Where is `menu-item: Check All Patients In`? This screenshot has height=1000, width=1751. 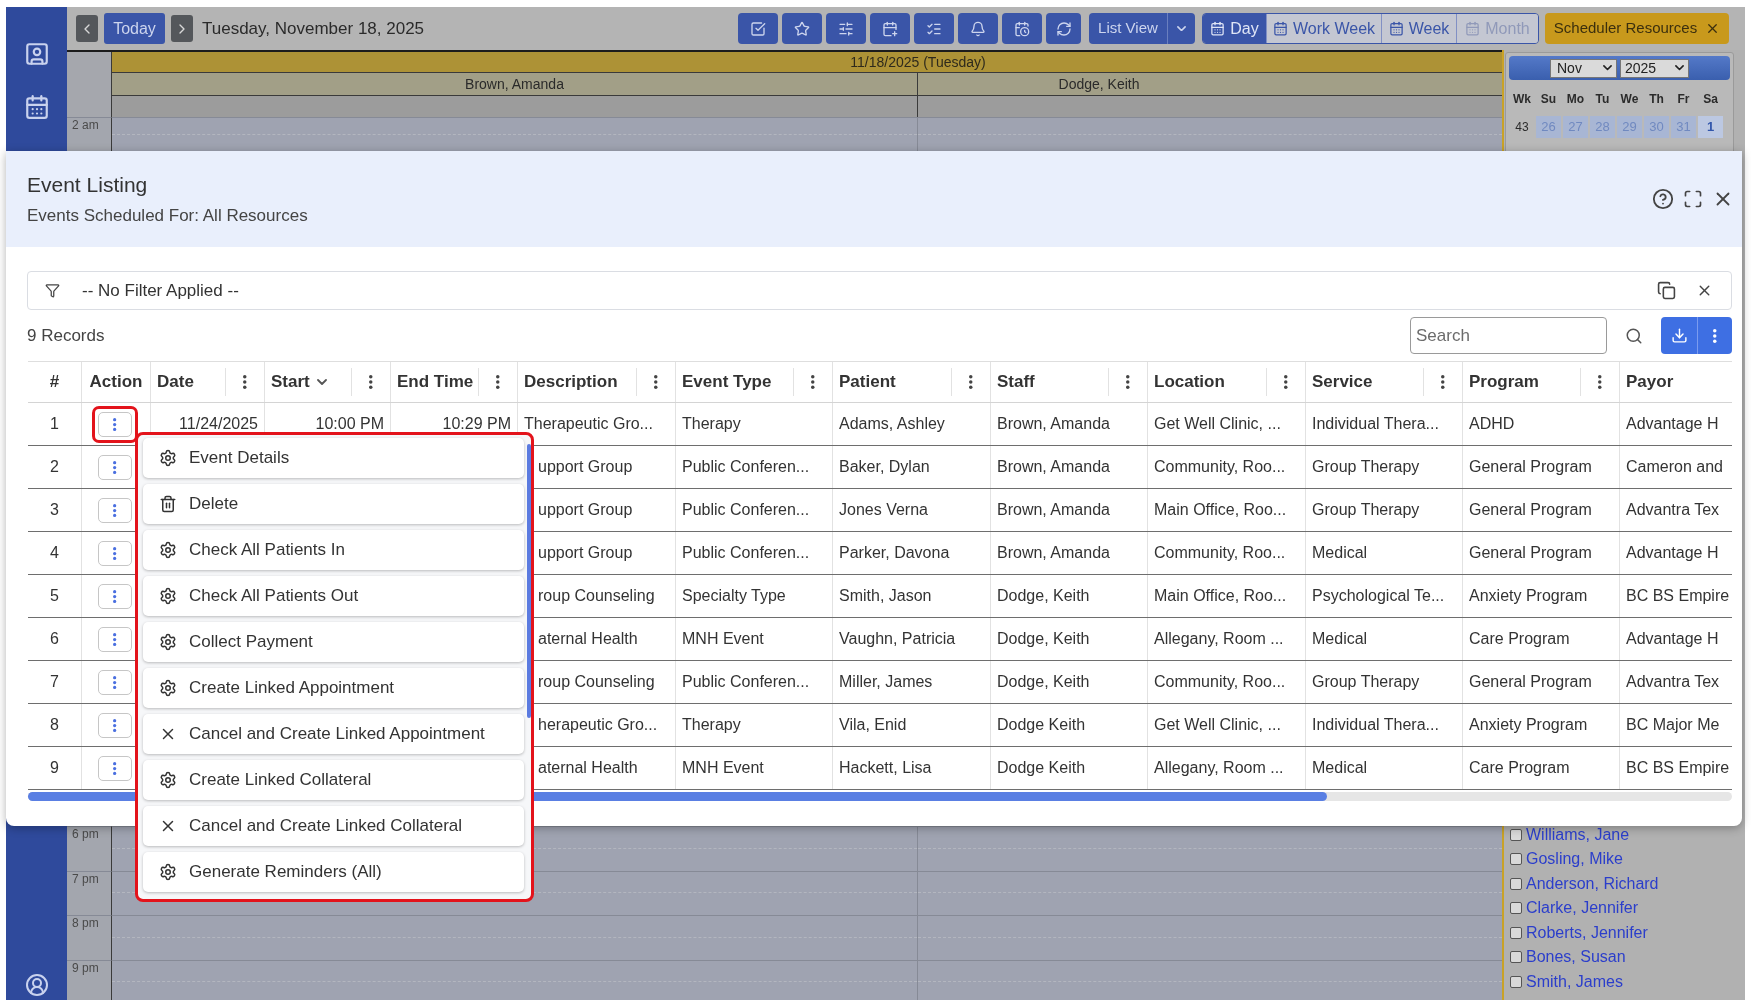
menu-item: Check All Patients In is located at coordinates (333, 550).